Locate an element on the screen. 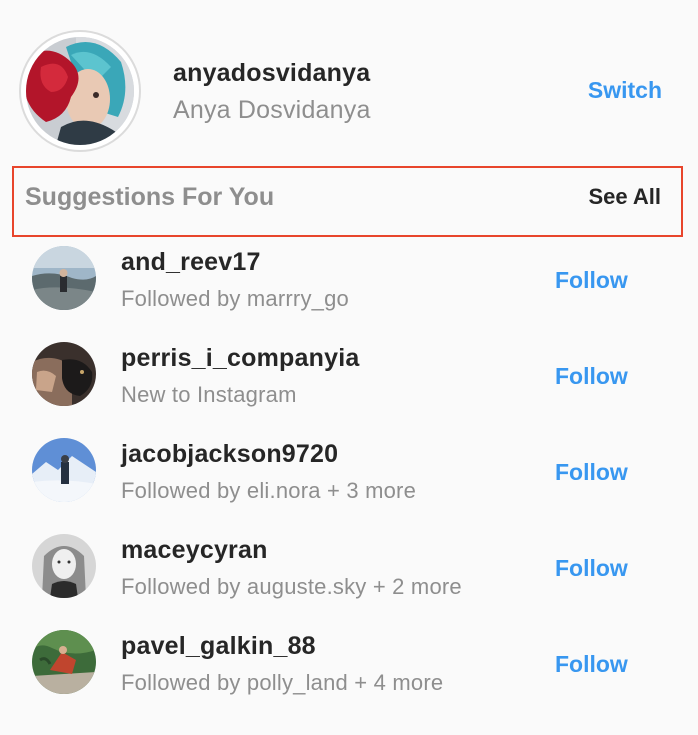 The image size is (698, 735). suggestion-username: and_reev17 is located at coordinates (191, 262).